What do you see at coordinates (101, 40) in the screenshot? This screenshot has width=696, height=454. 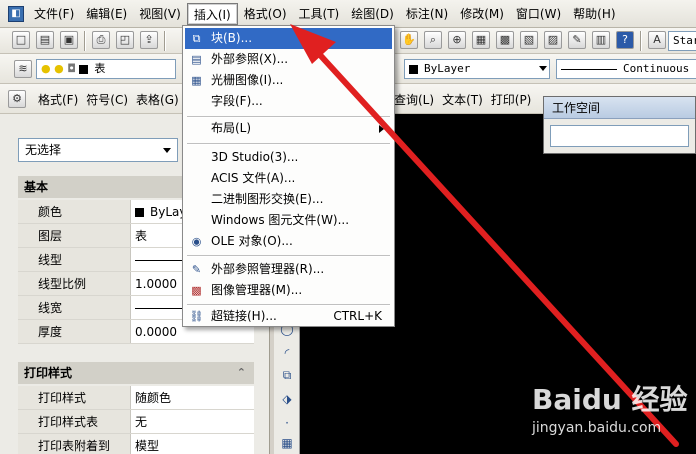 I see `print-icon: ⎙` at bounding box center [101, 40].